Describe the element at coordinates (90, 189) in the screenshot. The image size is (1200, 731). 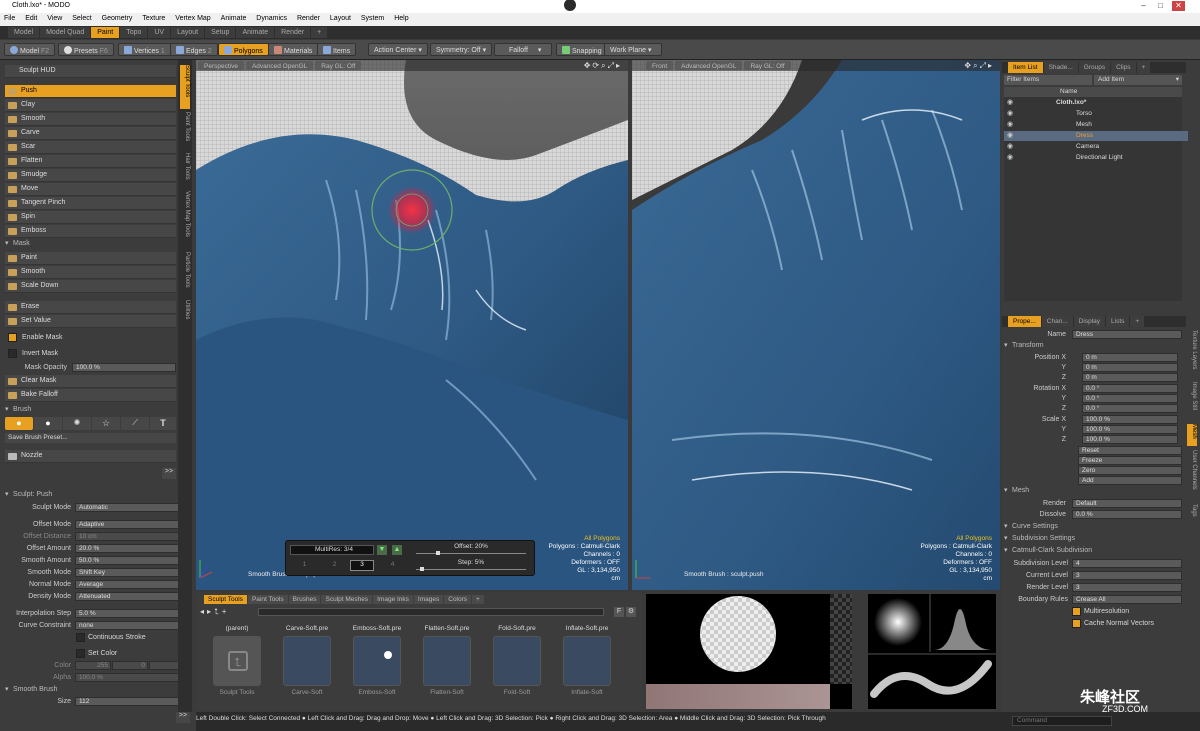
I see `tool-move: Move` at that location.